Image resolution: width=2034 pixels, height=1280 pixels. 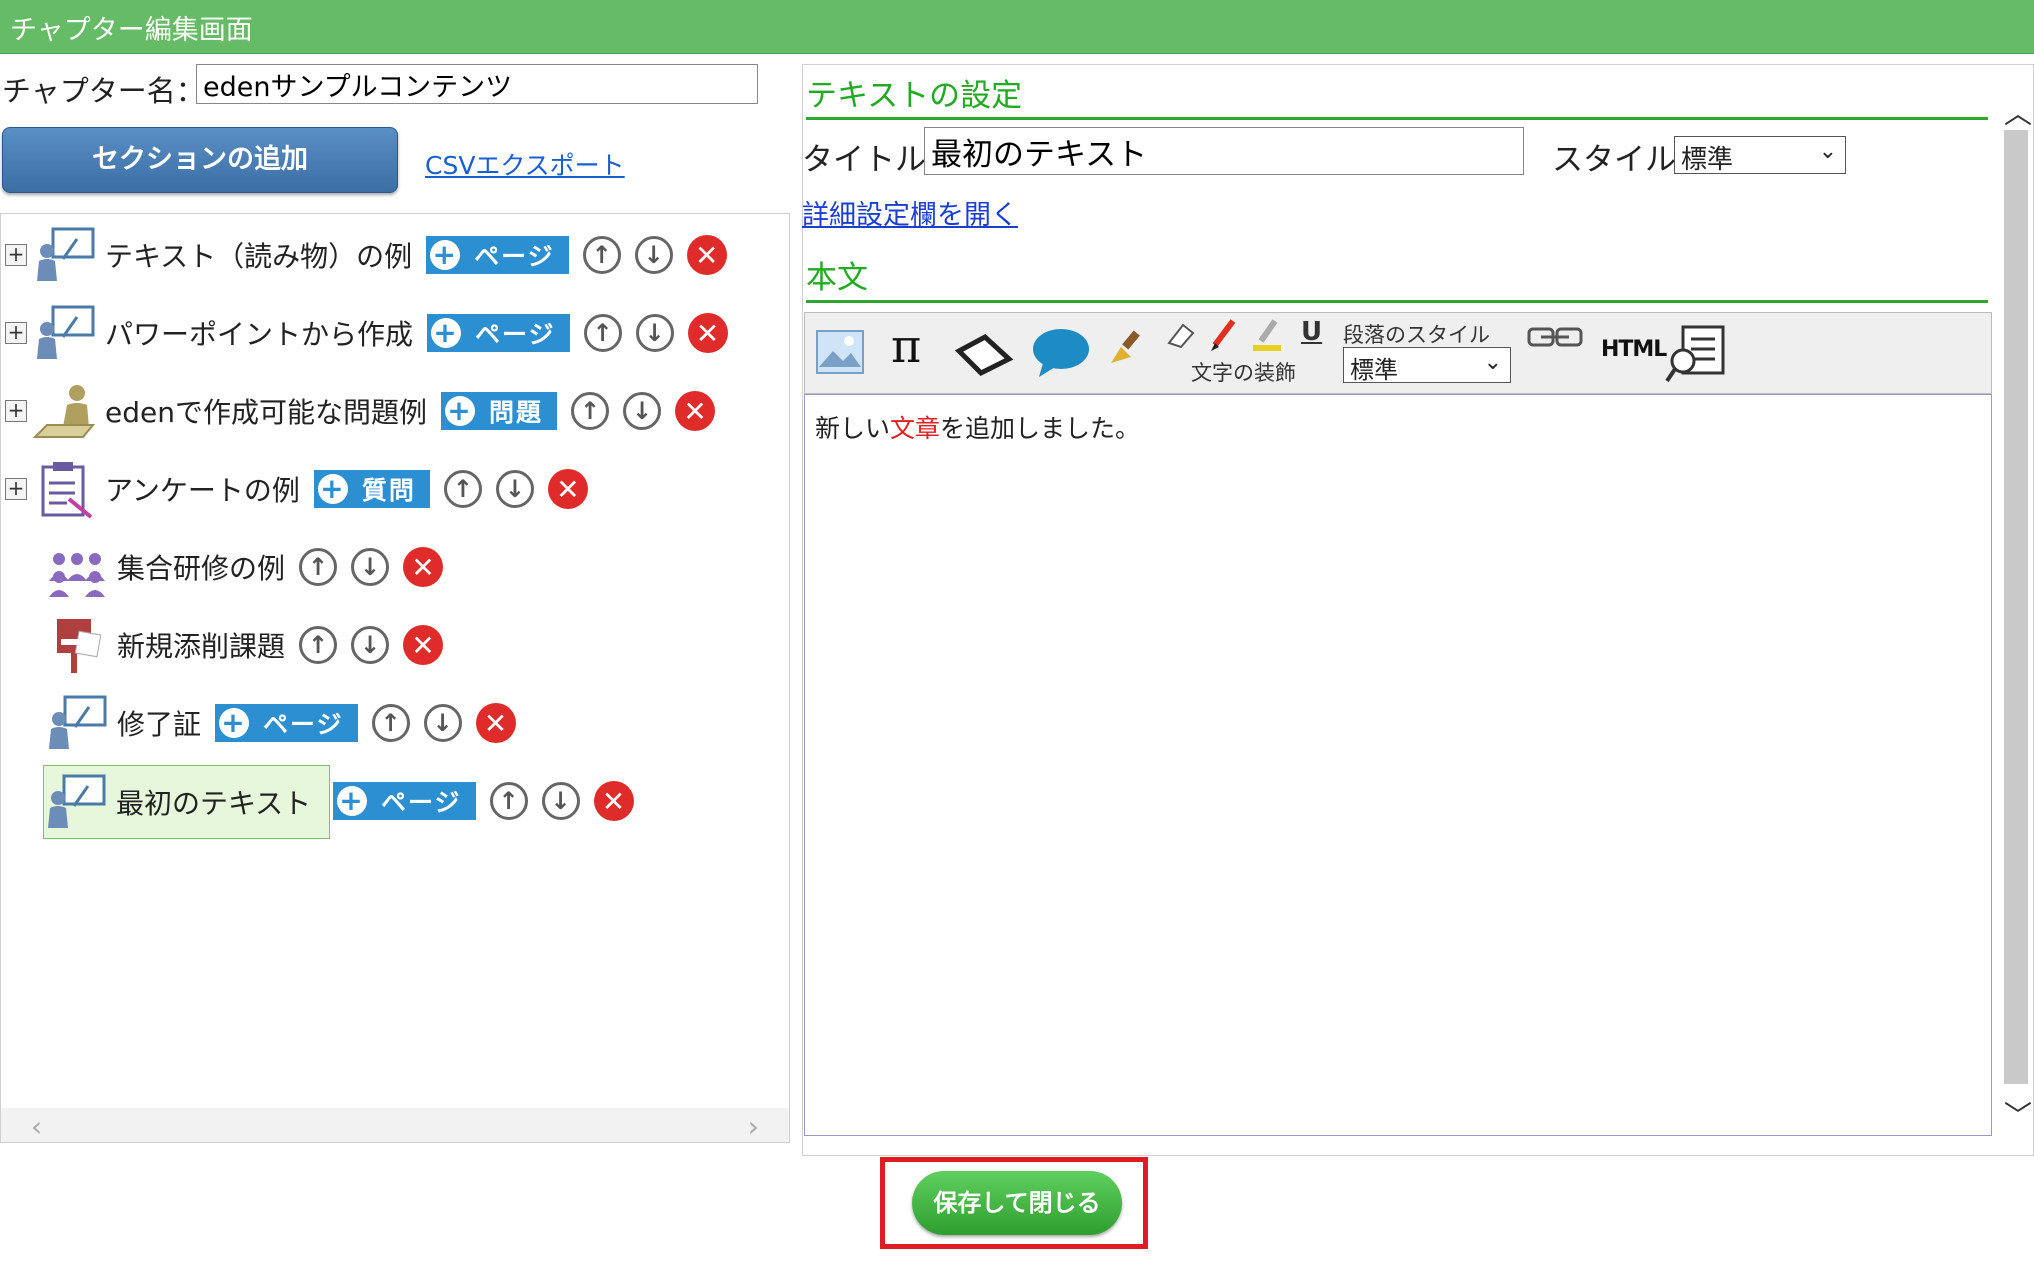 I want to click on clipboard-icon, so click(x=67, y=490).